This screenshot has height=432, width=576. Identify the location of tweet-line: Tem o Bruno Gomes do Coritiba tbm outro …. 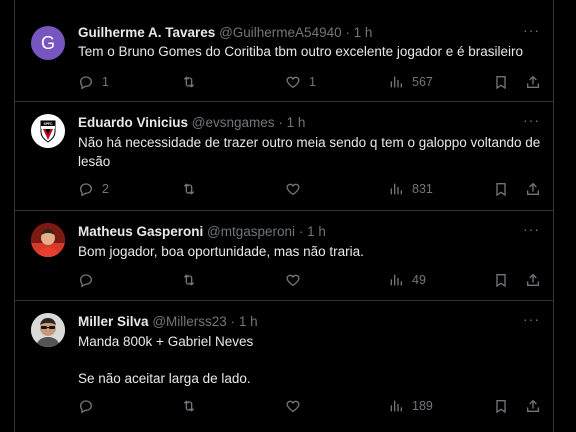
(300, 51).